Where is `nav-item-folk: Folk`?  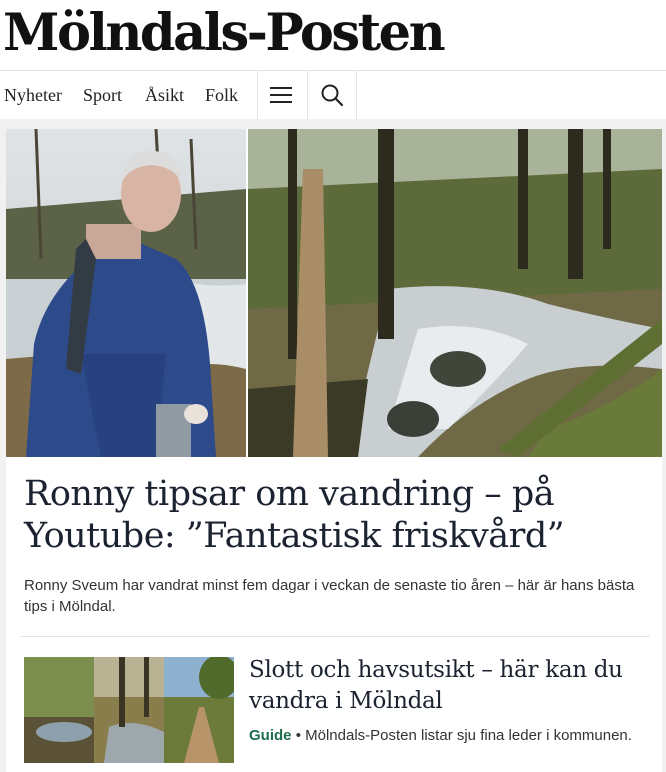
nav-item-folk: Folk is located at coordinates (221, 95).